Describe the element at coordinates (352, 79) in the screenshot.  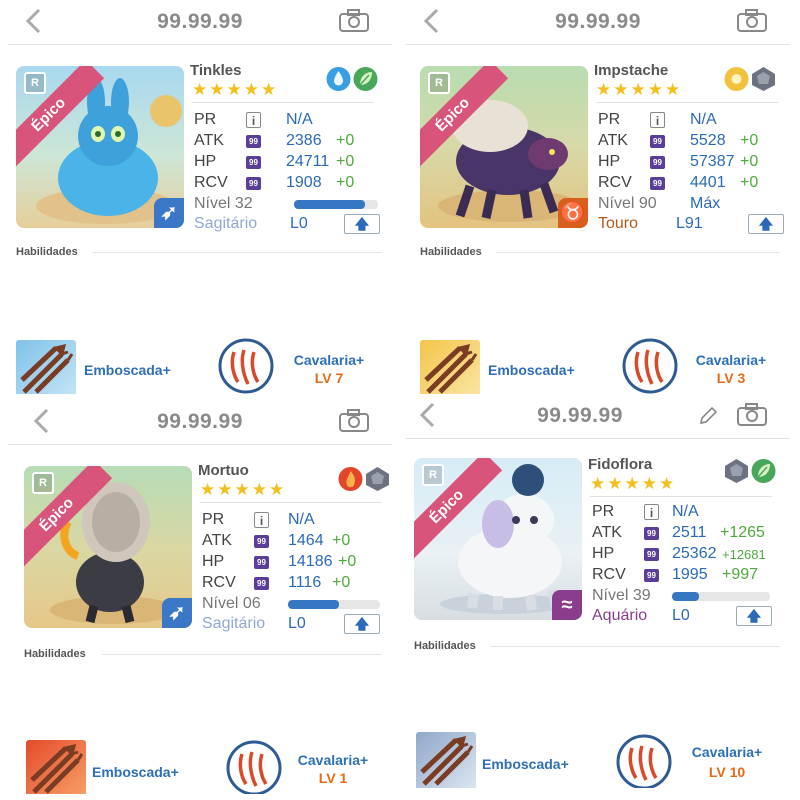
I see `element-icons` at that location.